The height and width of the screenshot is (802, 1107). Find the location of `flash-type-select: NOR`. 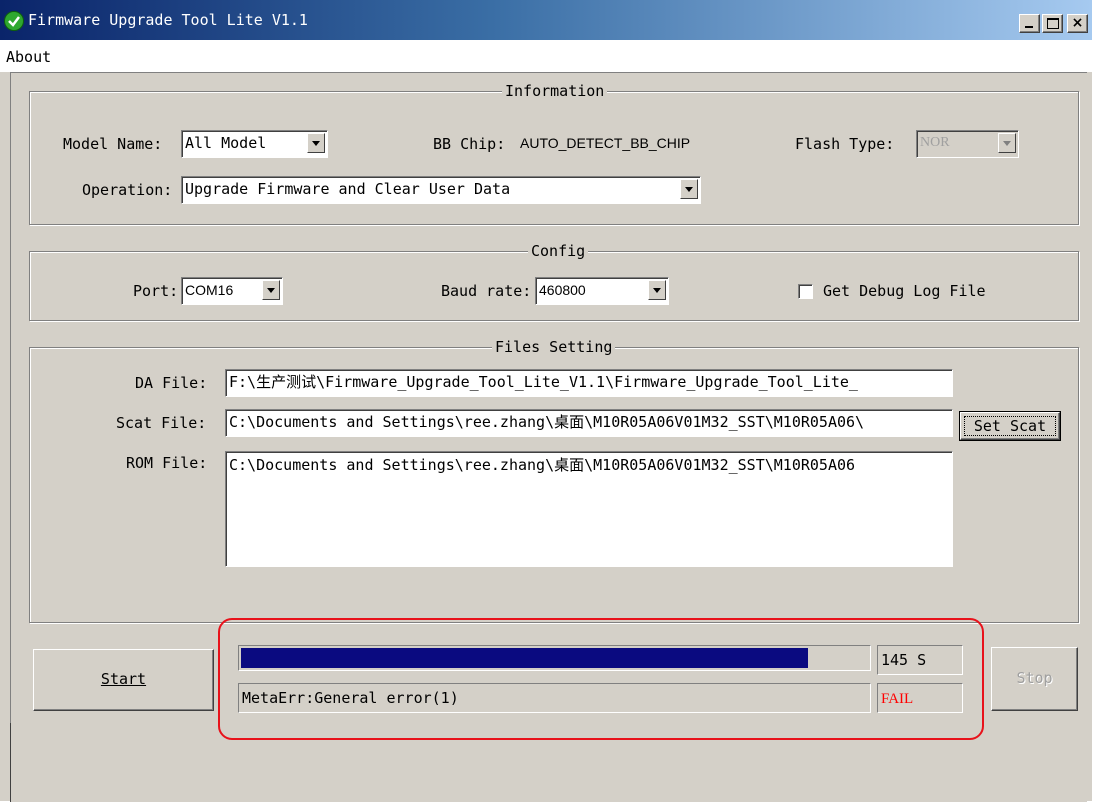

flash-type-select: NOR is located at coordinates (967, 144).